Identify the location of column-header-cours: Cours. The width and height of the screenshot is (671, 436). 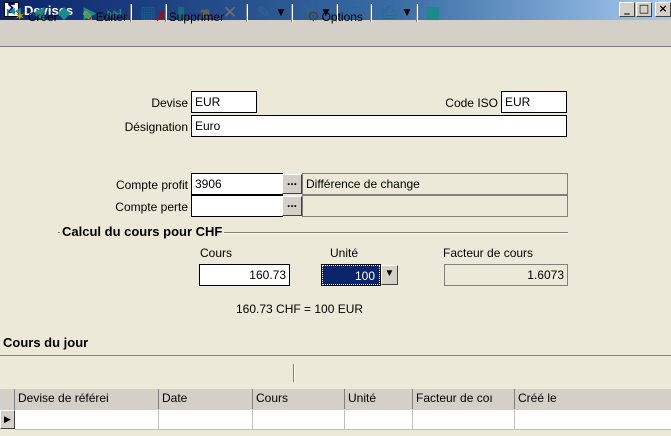
(299, 399).